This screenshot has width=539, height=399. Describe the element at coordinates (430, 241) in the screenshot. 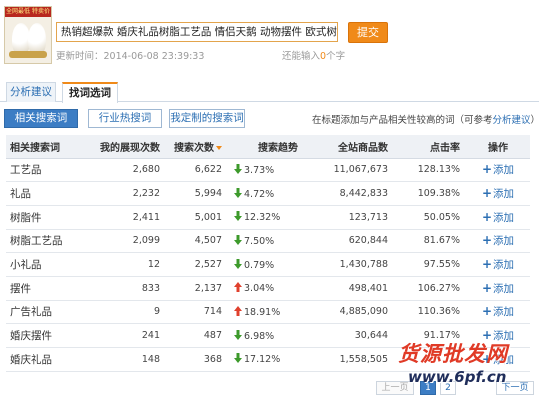

I see `ctr-cell: 81.67%` at that location.